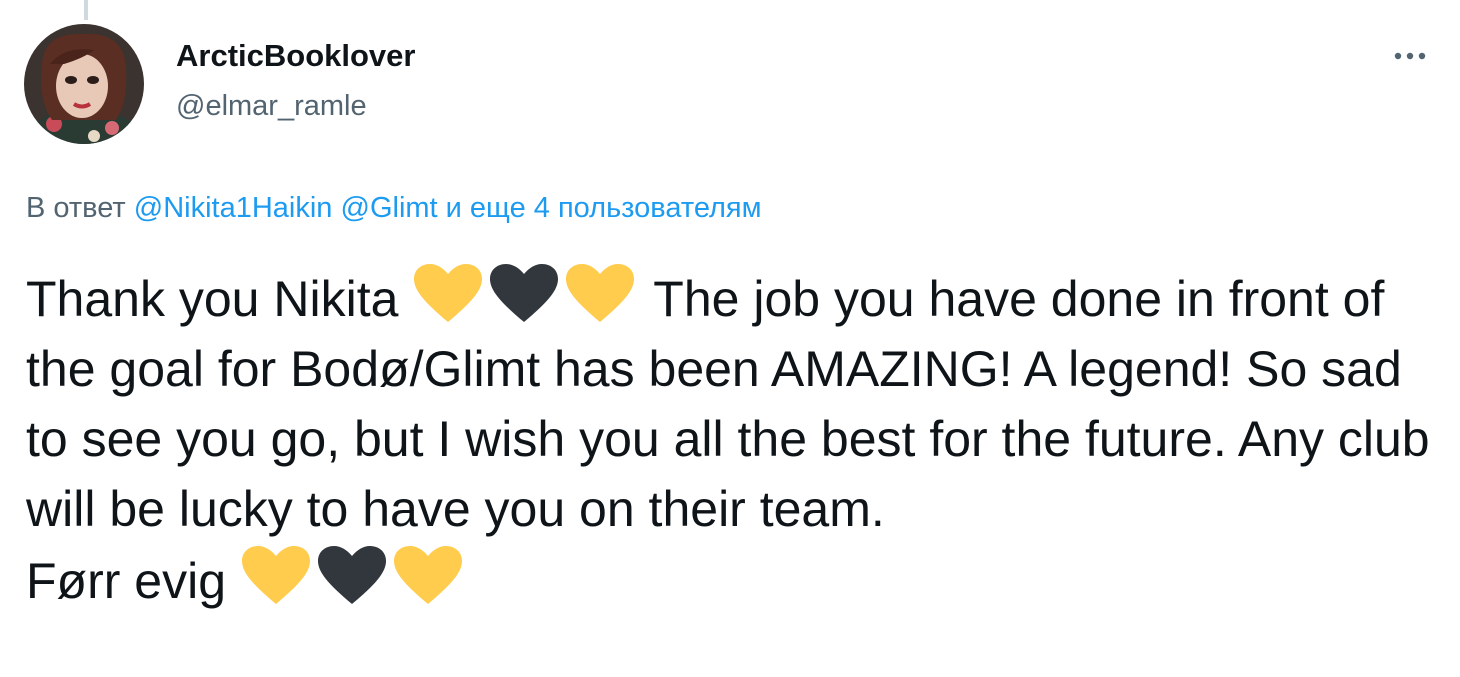 Image resolution: width=1460 pixels, height=677 pixels. I want to click on more-options-button, so click(1410, 56).